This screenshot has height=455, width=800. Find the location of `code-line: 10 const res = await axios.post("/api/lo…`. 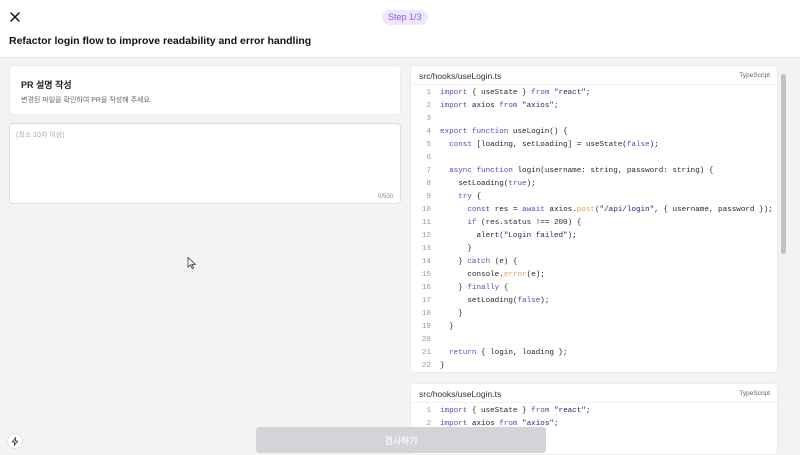

code-line: 10 const res = await axios.post("/api/lo… is located at coordinates (594, 210).